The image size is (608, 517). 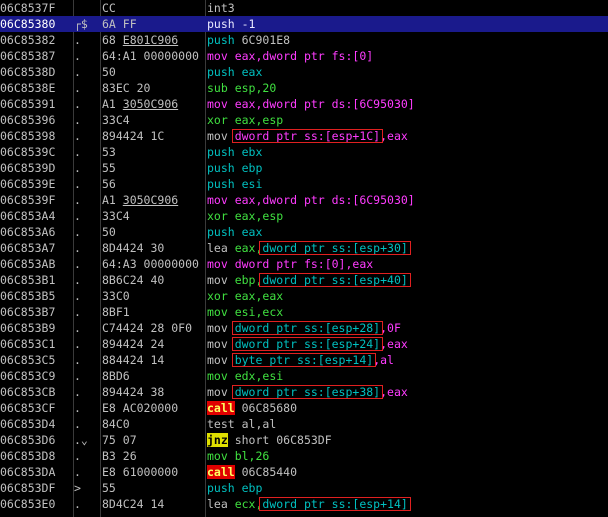 I want to click on instruction-cell: mov dword ptr ss:[esp+38],eax, so click(x=407, y=392).